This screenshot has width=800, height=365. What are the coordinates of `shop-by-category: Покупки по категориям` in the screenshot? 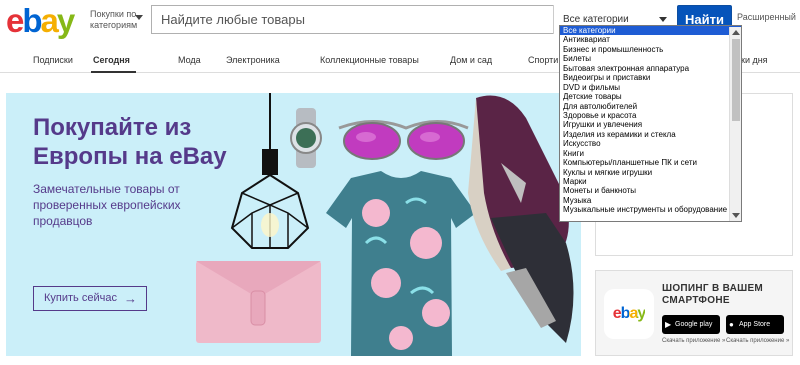 It's located at (117, 20).